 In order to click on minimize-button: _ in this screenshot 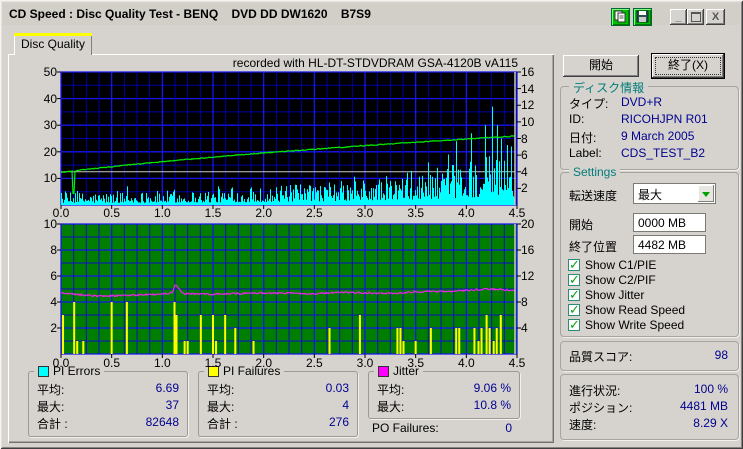, I will do `click(678, 17)`.